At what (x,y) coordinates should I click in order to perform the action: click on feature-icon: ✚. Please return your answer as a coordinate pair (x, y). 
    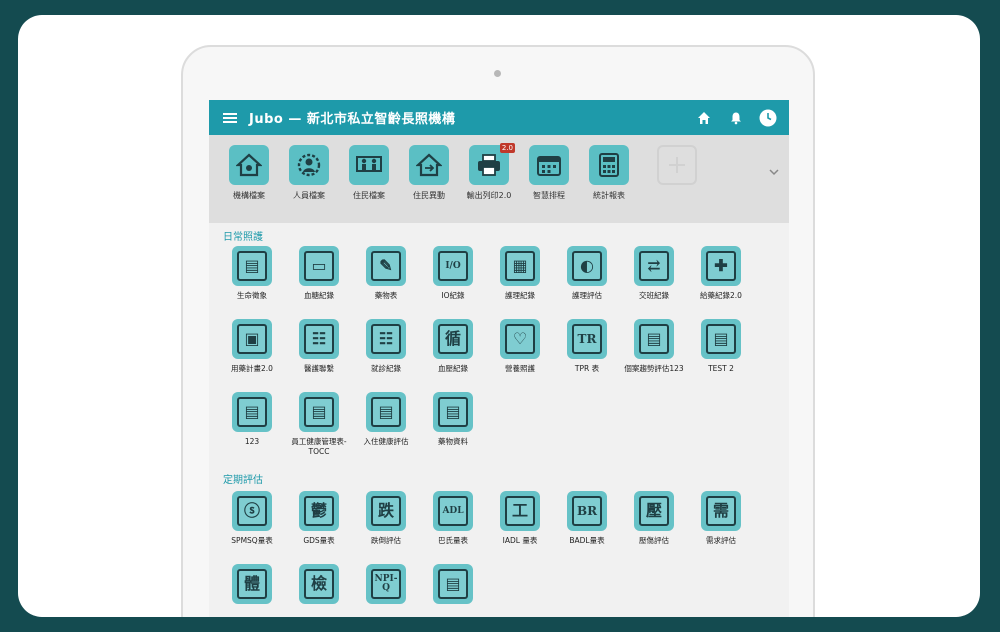
    Looking at the image, I should click on (721, 266).